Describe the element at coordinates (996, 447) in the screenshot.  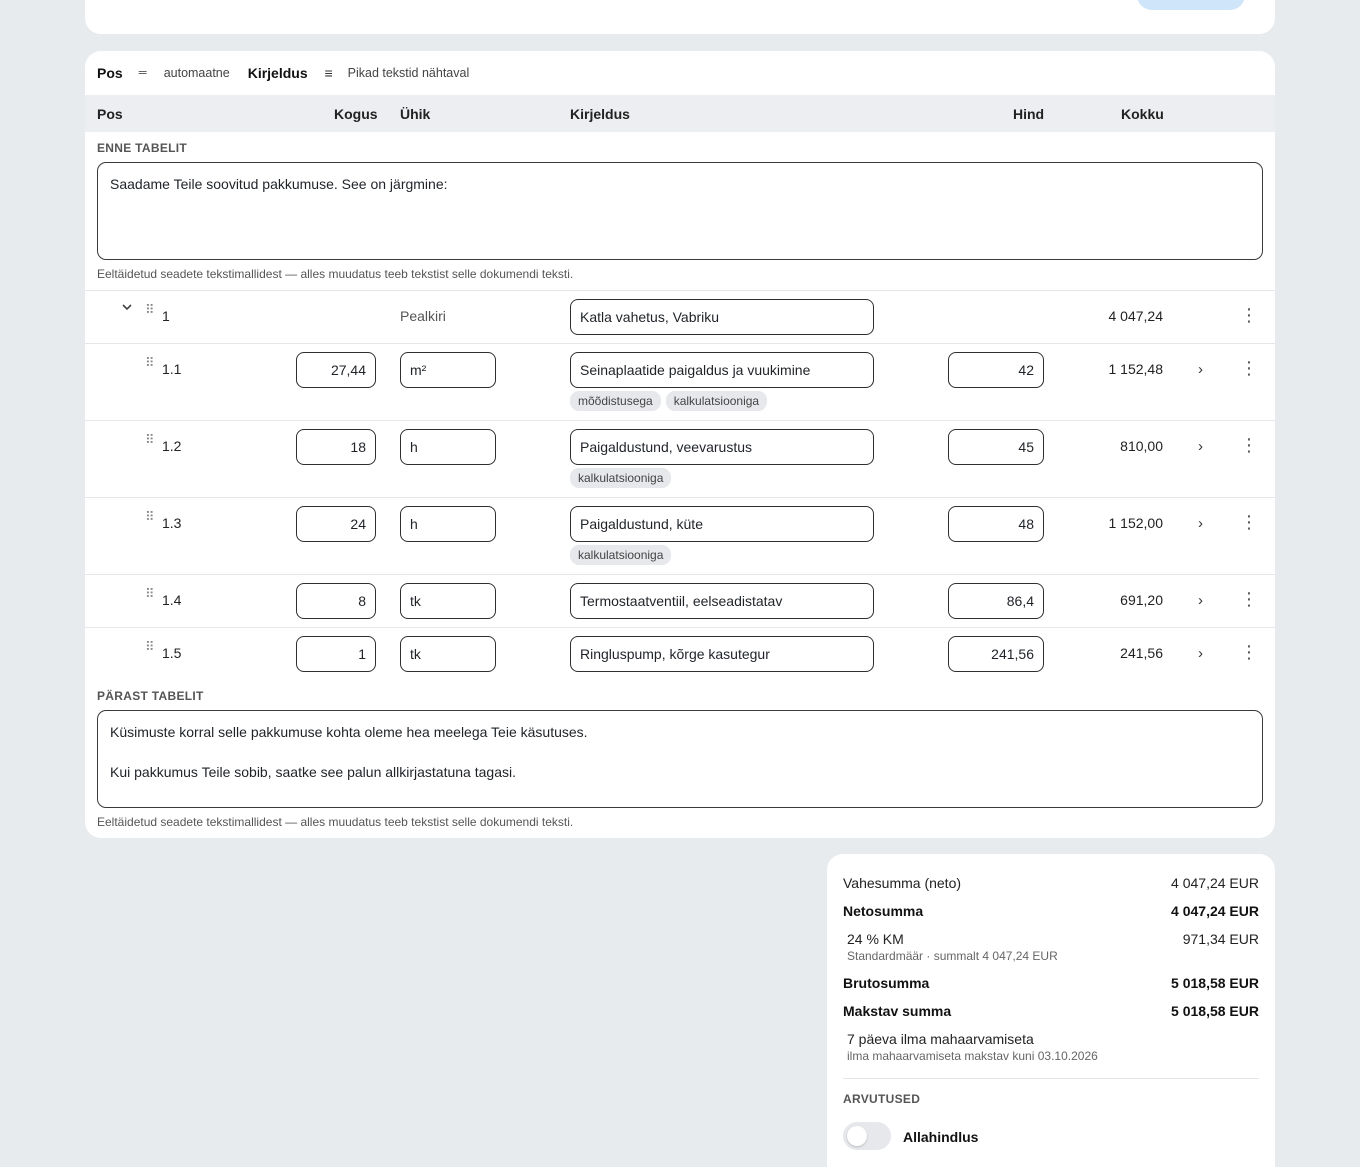
I see `price-input: 45` at that location.